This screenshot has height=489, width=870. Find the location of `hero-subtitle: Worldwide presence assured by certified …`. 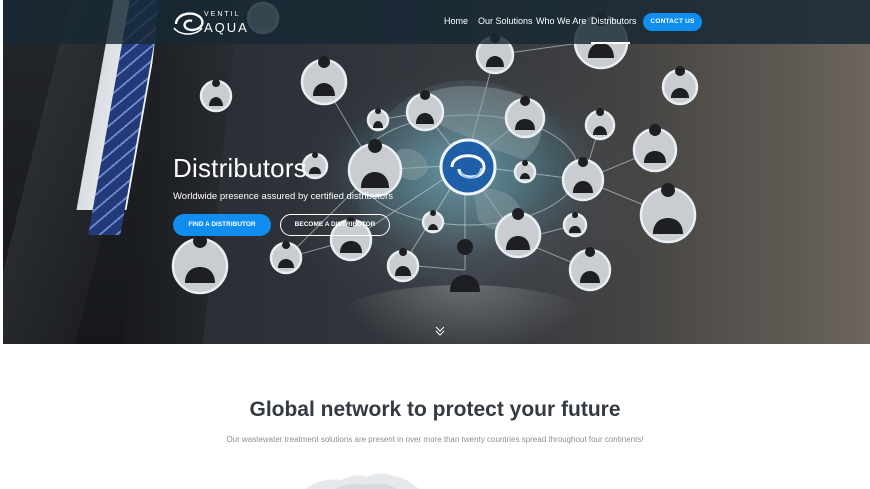

hero-subtitle: Worldwide presence assured by certified … is located at coordinates (283, 196).